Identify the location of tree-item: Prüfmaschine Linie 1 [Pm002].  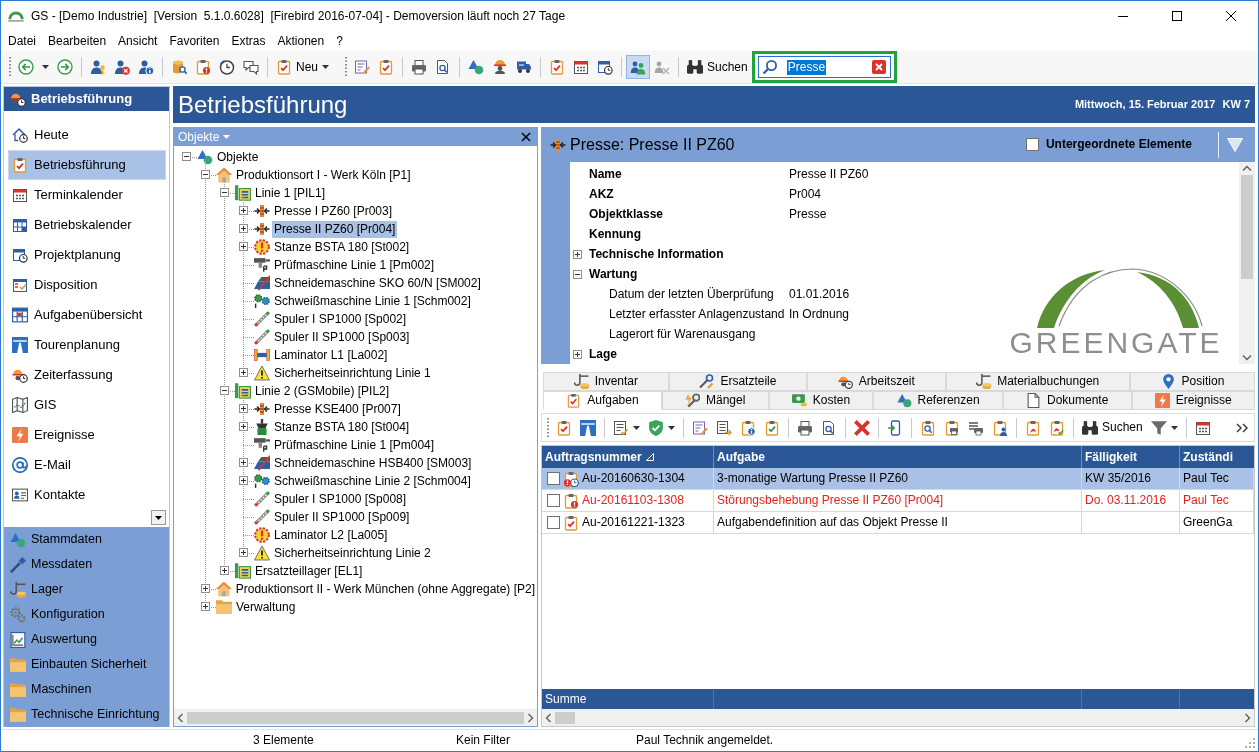
(354, 265).